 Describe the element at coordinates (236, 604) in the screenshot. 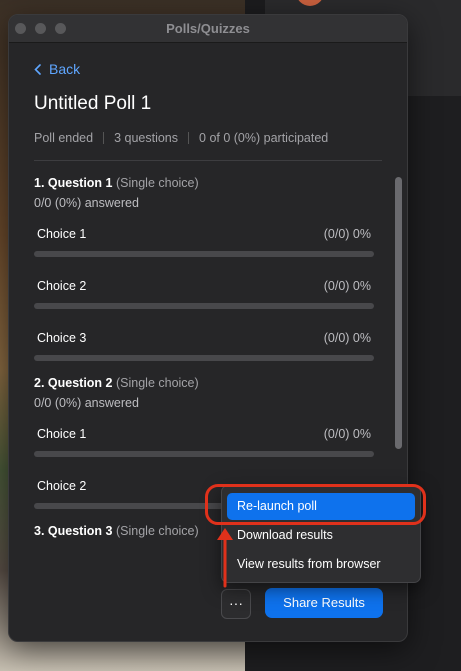

I see `more-options-button: ···` at that location.